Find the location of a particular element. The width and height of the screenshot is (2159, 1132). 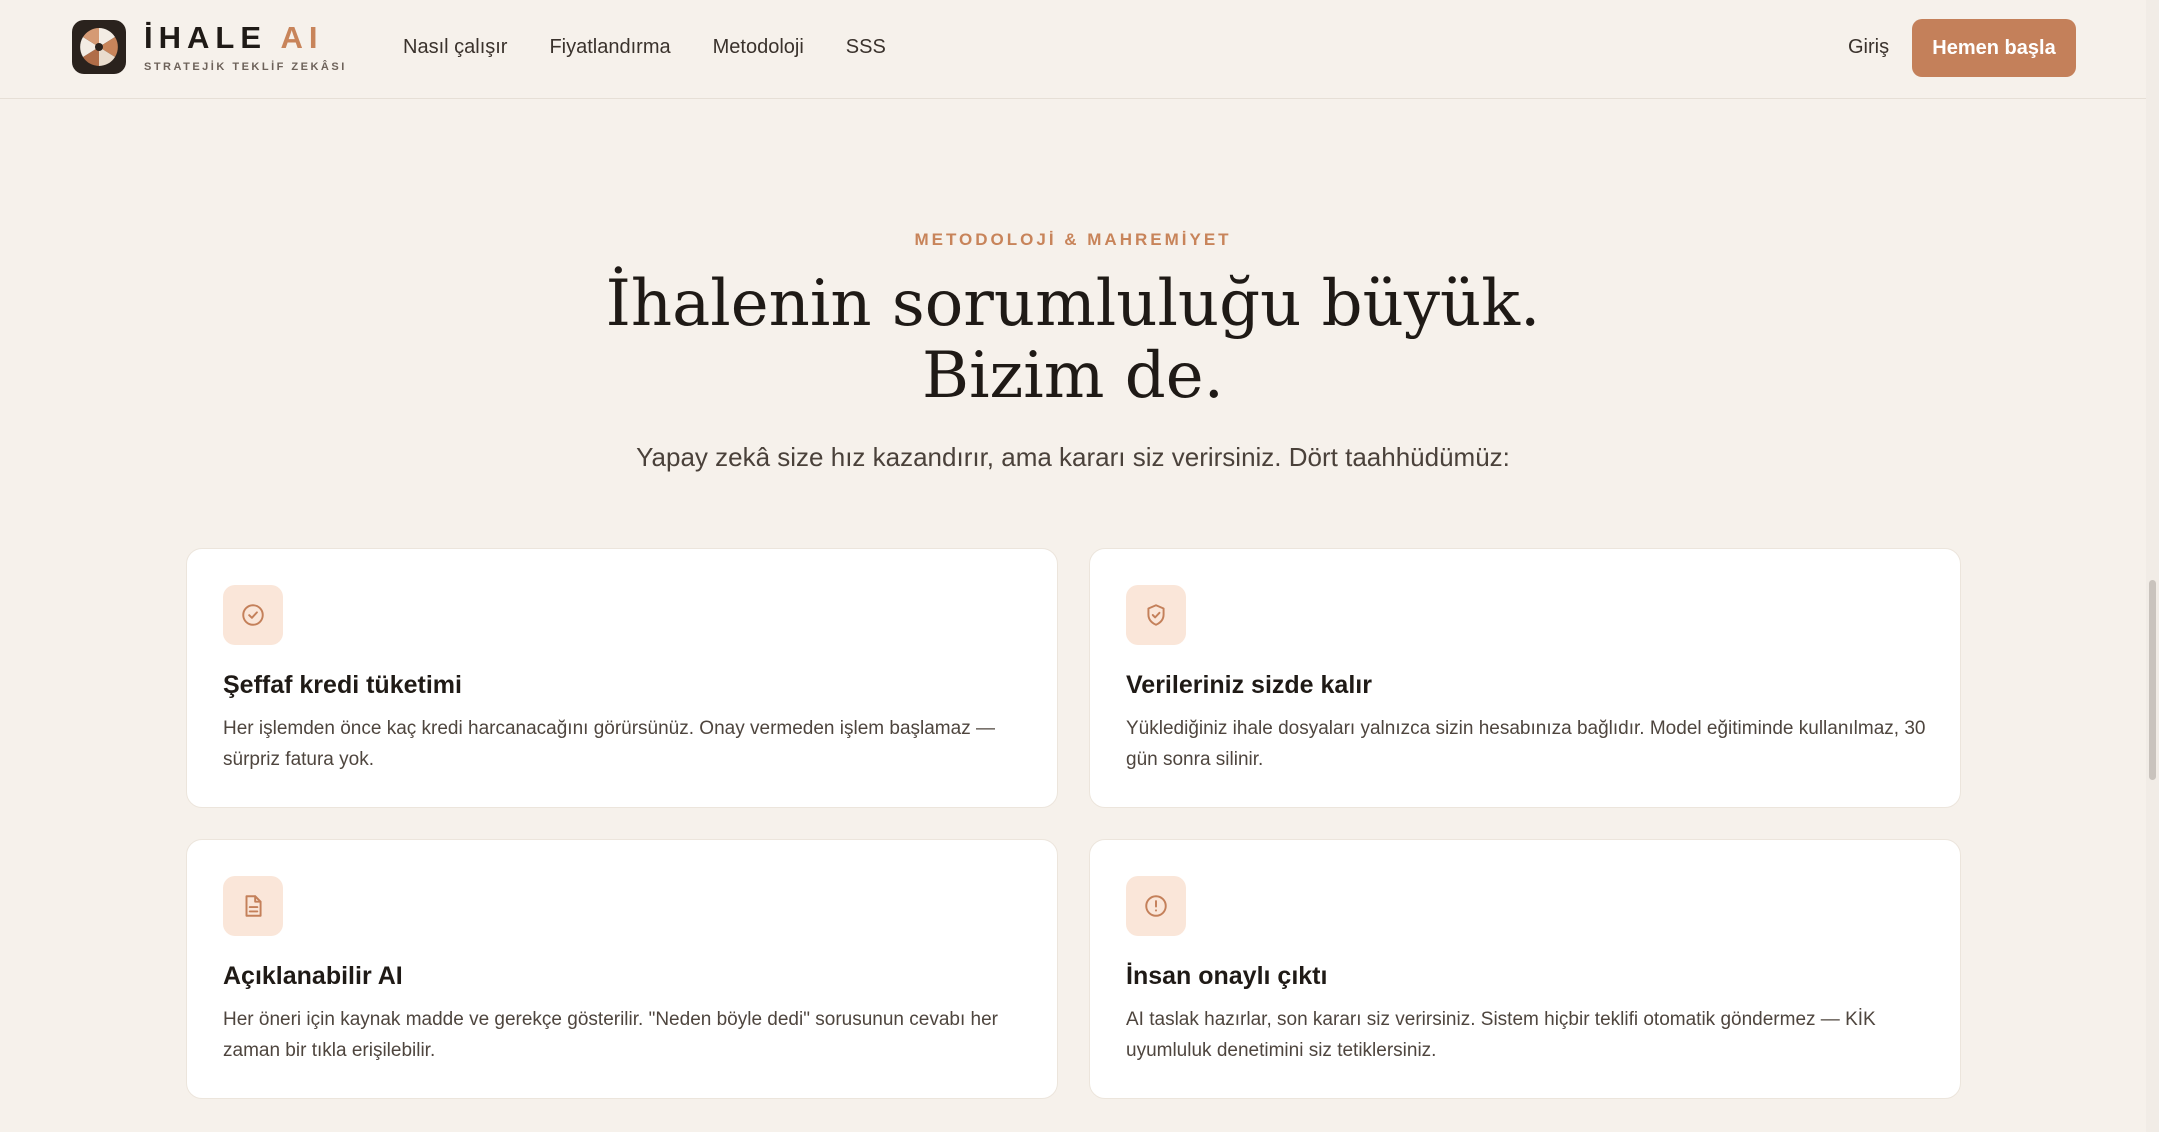

brand-logo: İHALE AI STRATEJİK TEKLİF ZEKÂSI is located at coordinates (209, 47).